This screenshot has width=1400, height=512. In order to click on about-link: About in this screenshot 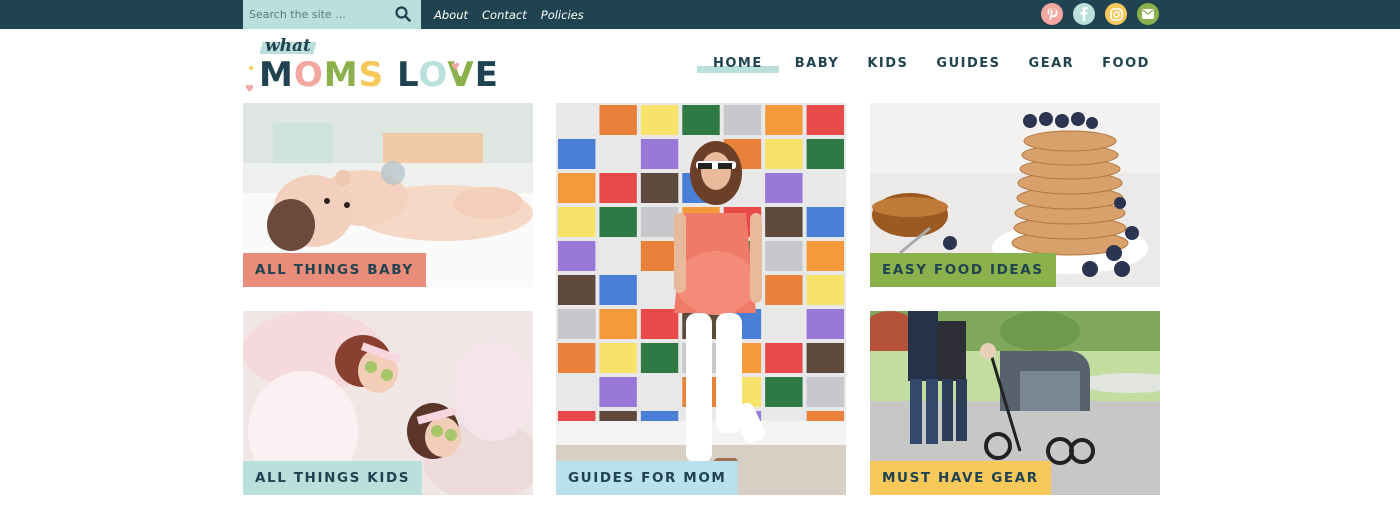, I will do `click(451, 15)`.